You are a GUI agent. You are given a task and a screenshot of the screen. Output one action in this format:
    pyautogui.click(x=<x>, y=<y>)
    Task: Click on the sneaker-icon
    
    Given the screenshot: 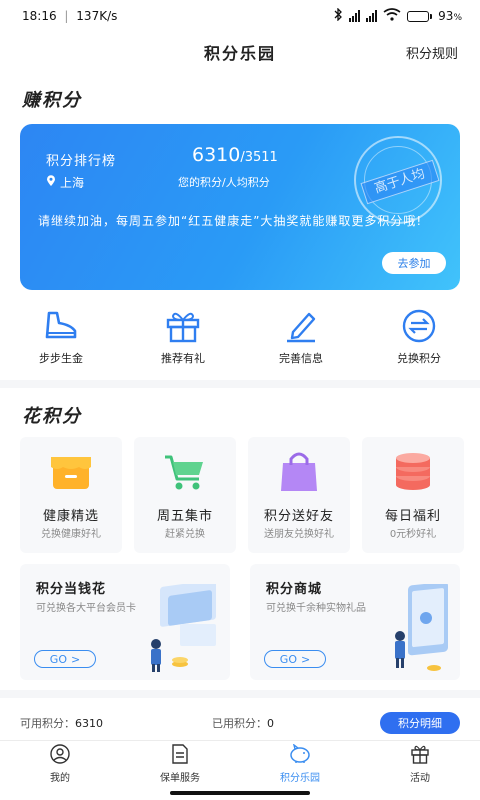 What is the action you would take?
    pyautogui.click(x=61, y=326)
    